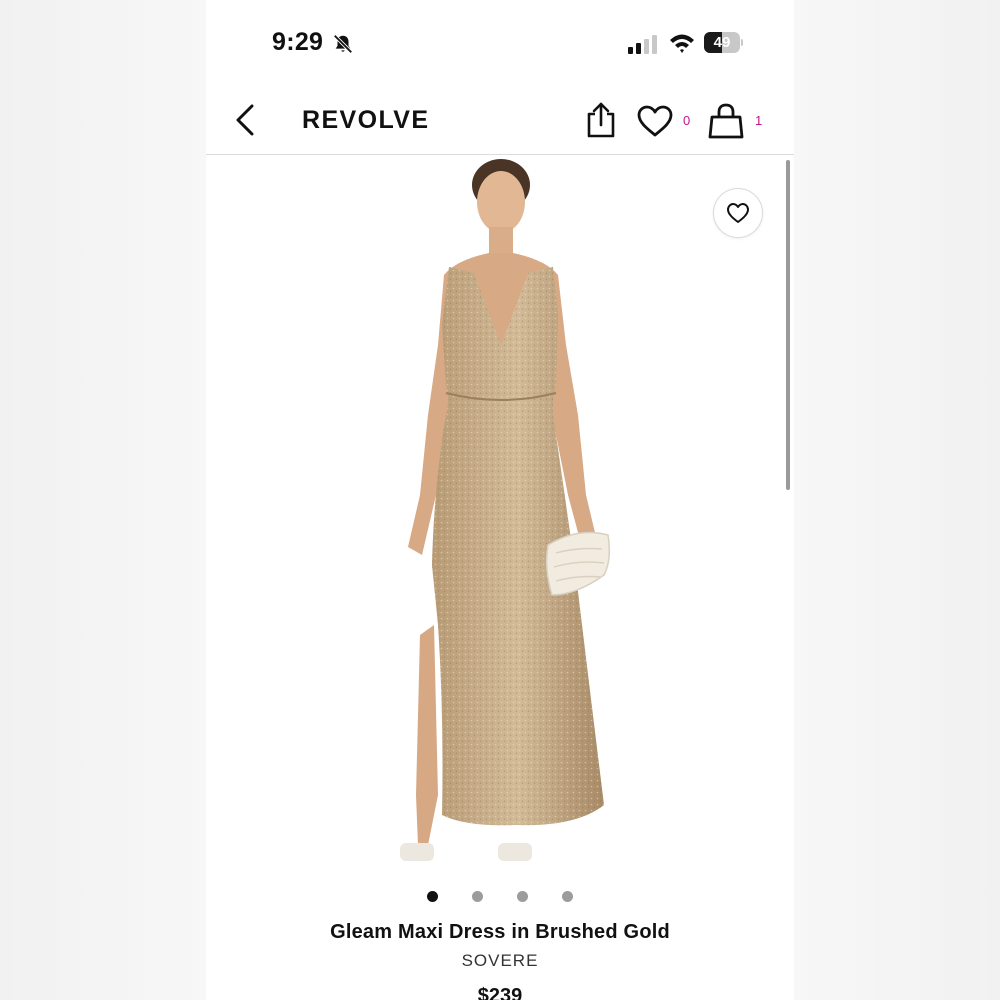 The image size is (1000, 1000). What do you see at coordinates (759, 120) in the screenshot?
I see `bag-count: 1` at bounding box center [759, 120].